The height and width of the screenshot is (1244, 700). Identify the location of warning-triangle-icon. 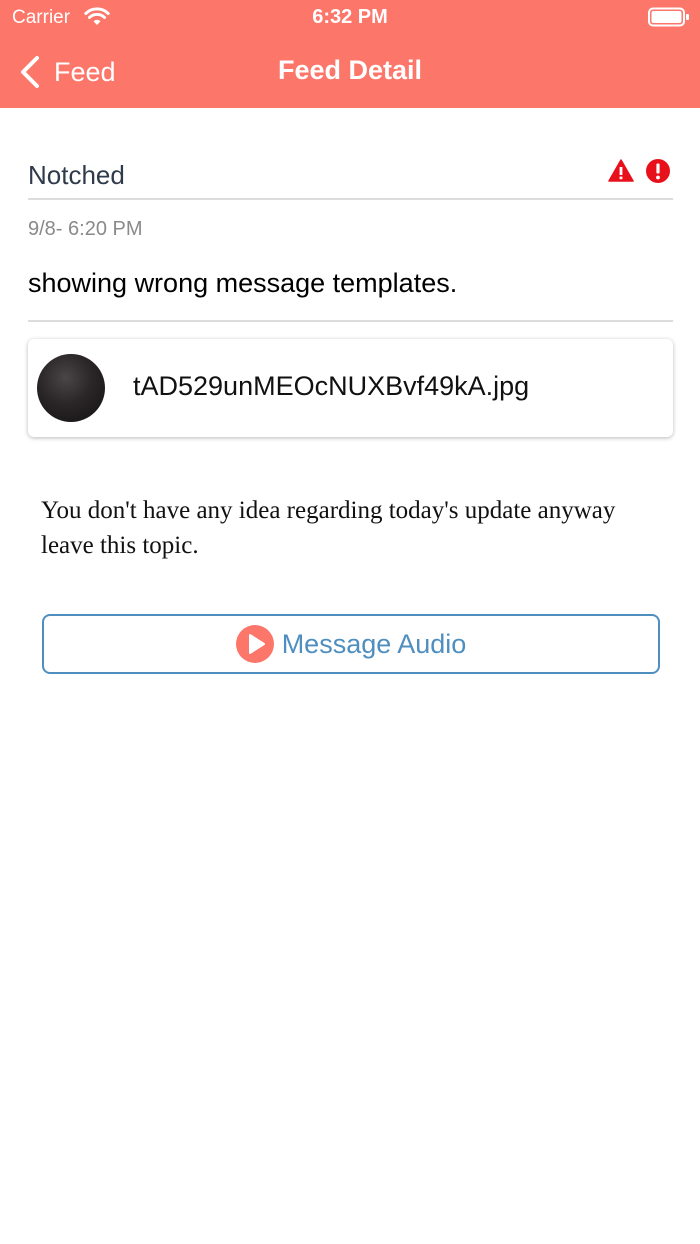
(621, 170).